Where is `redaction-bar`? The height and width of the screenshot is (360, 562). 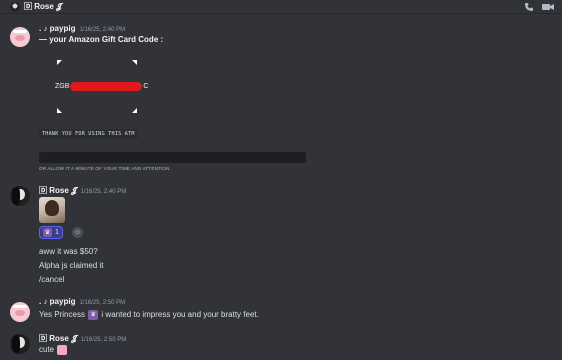
redaction-bar is located at coordinates (106, 86).